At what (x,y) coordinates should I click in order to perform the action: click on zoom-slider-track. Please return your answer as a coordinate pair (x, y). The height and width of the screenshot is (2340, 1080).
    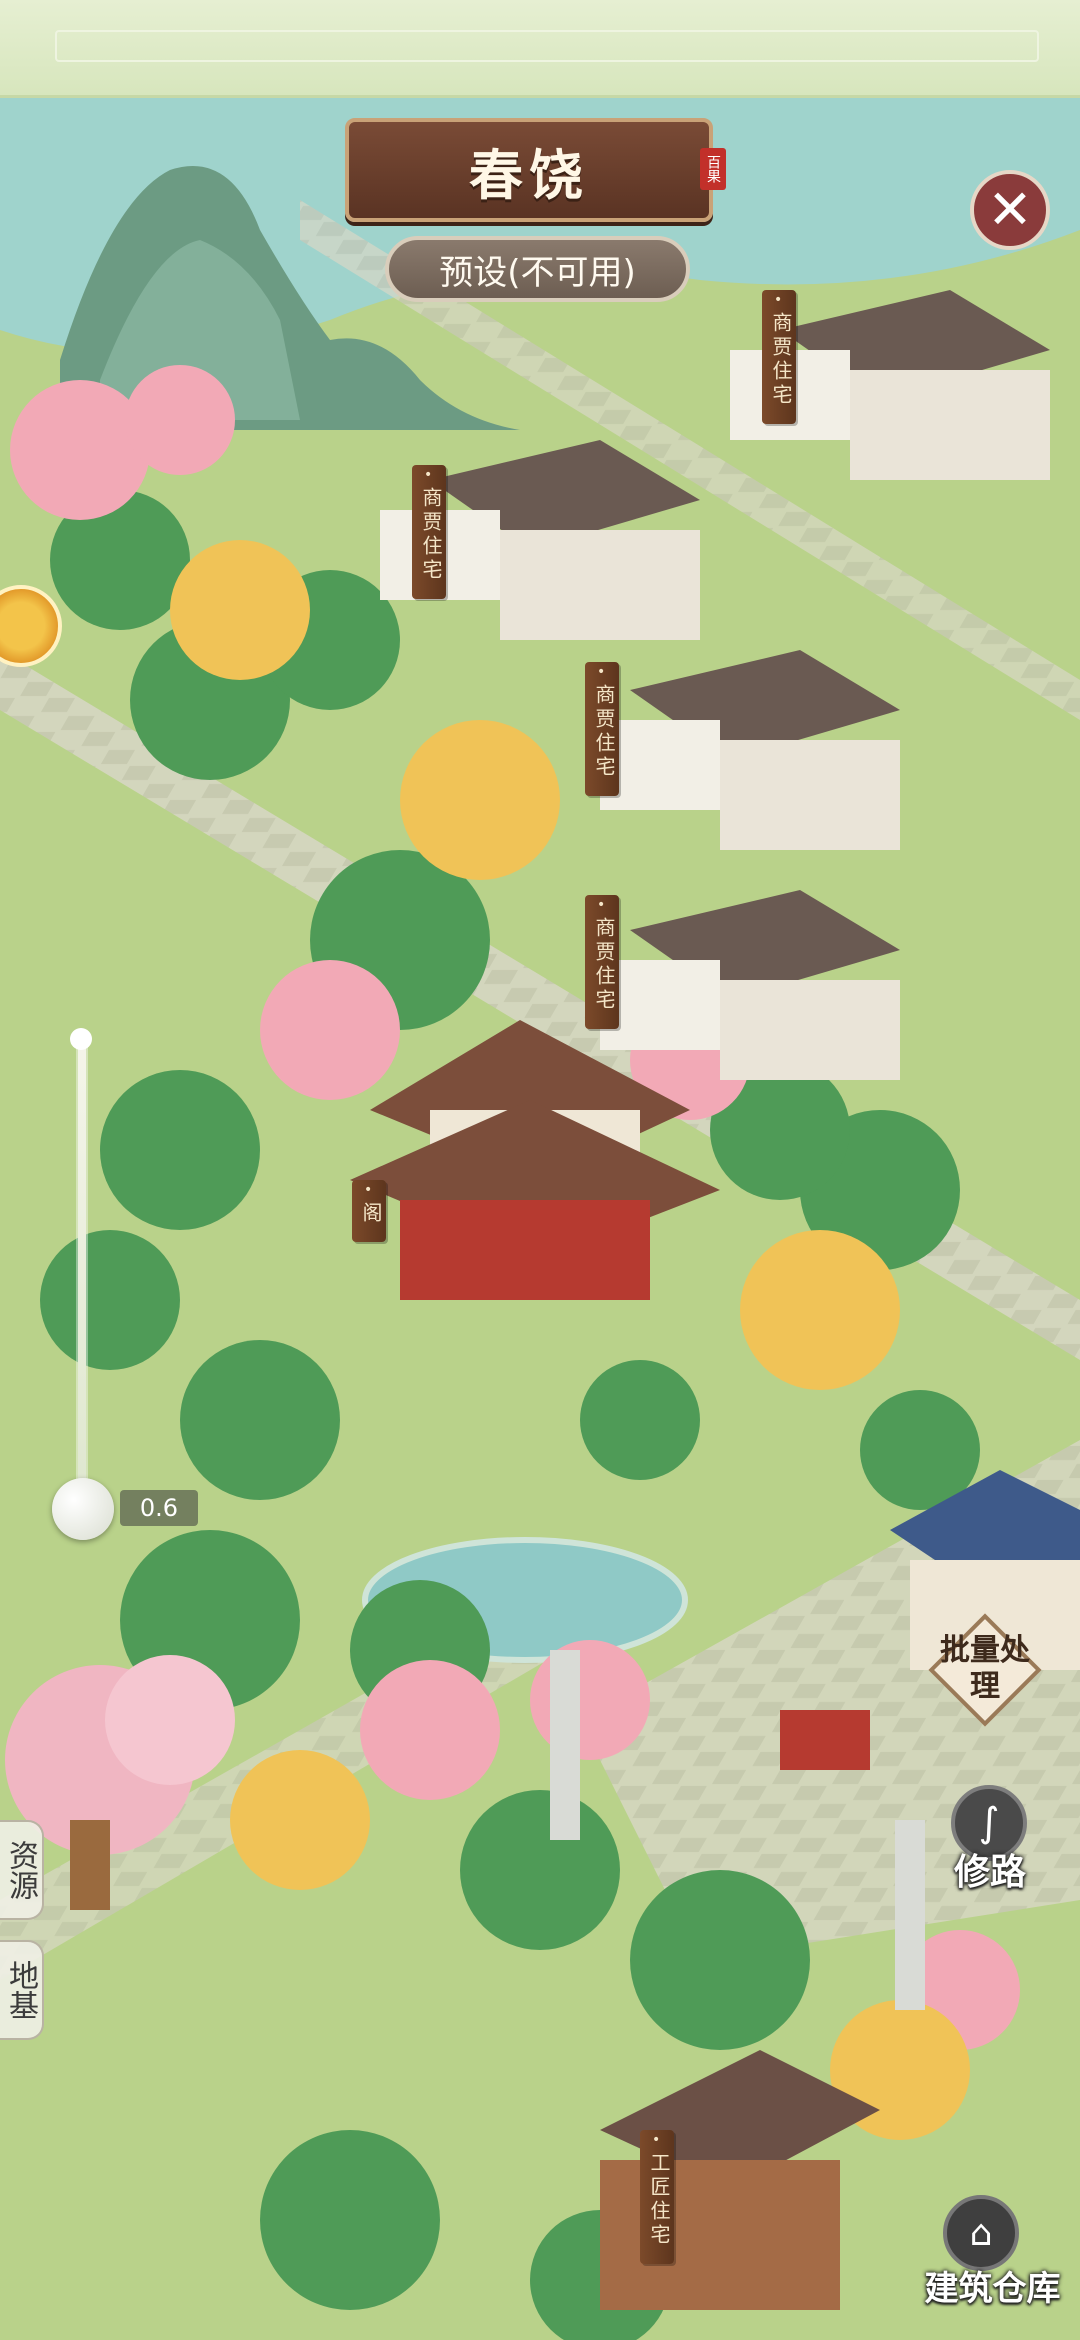
    Looking at the image, I should click on (82, 1265).